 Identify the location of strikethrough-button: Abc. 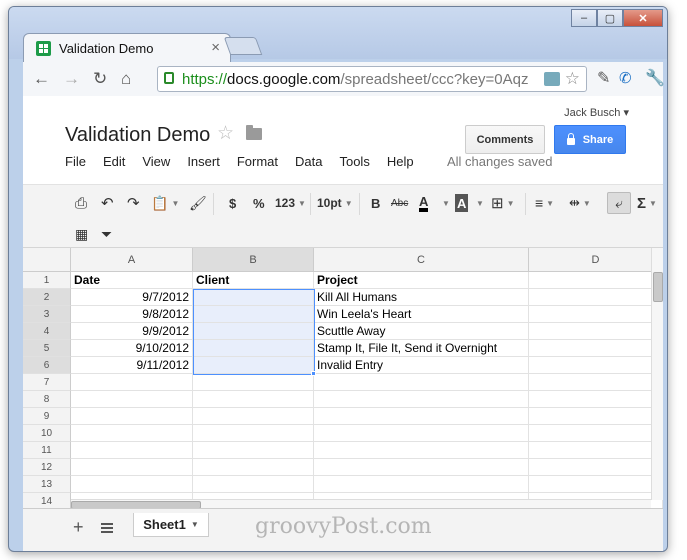
(399, 203).